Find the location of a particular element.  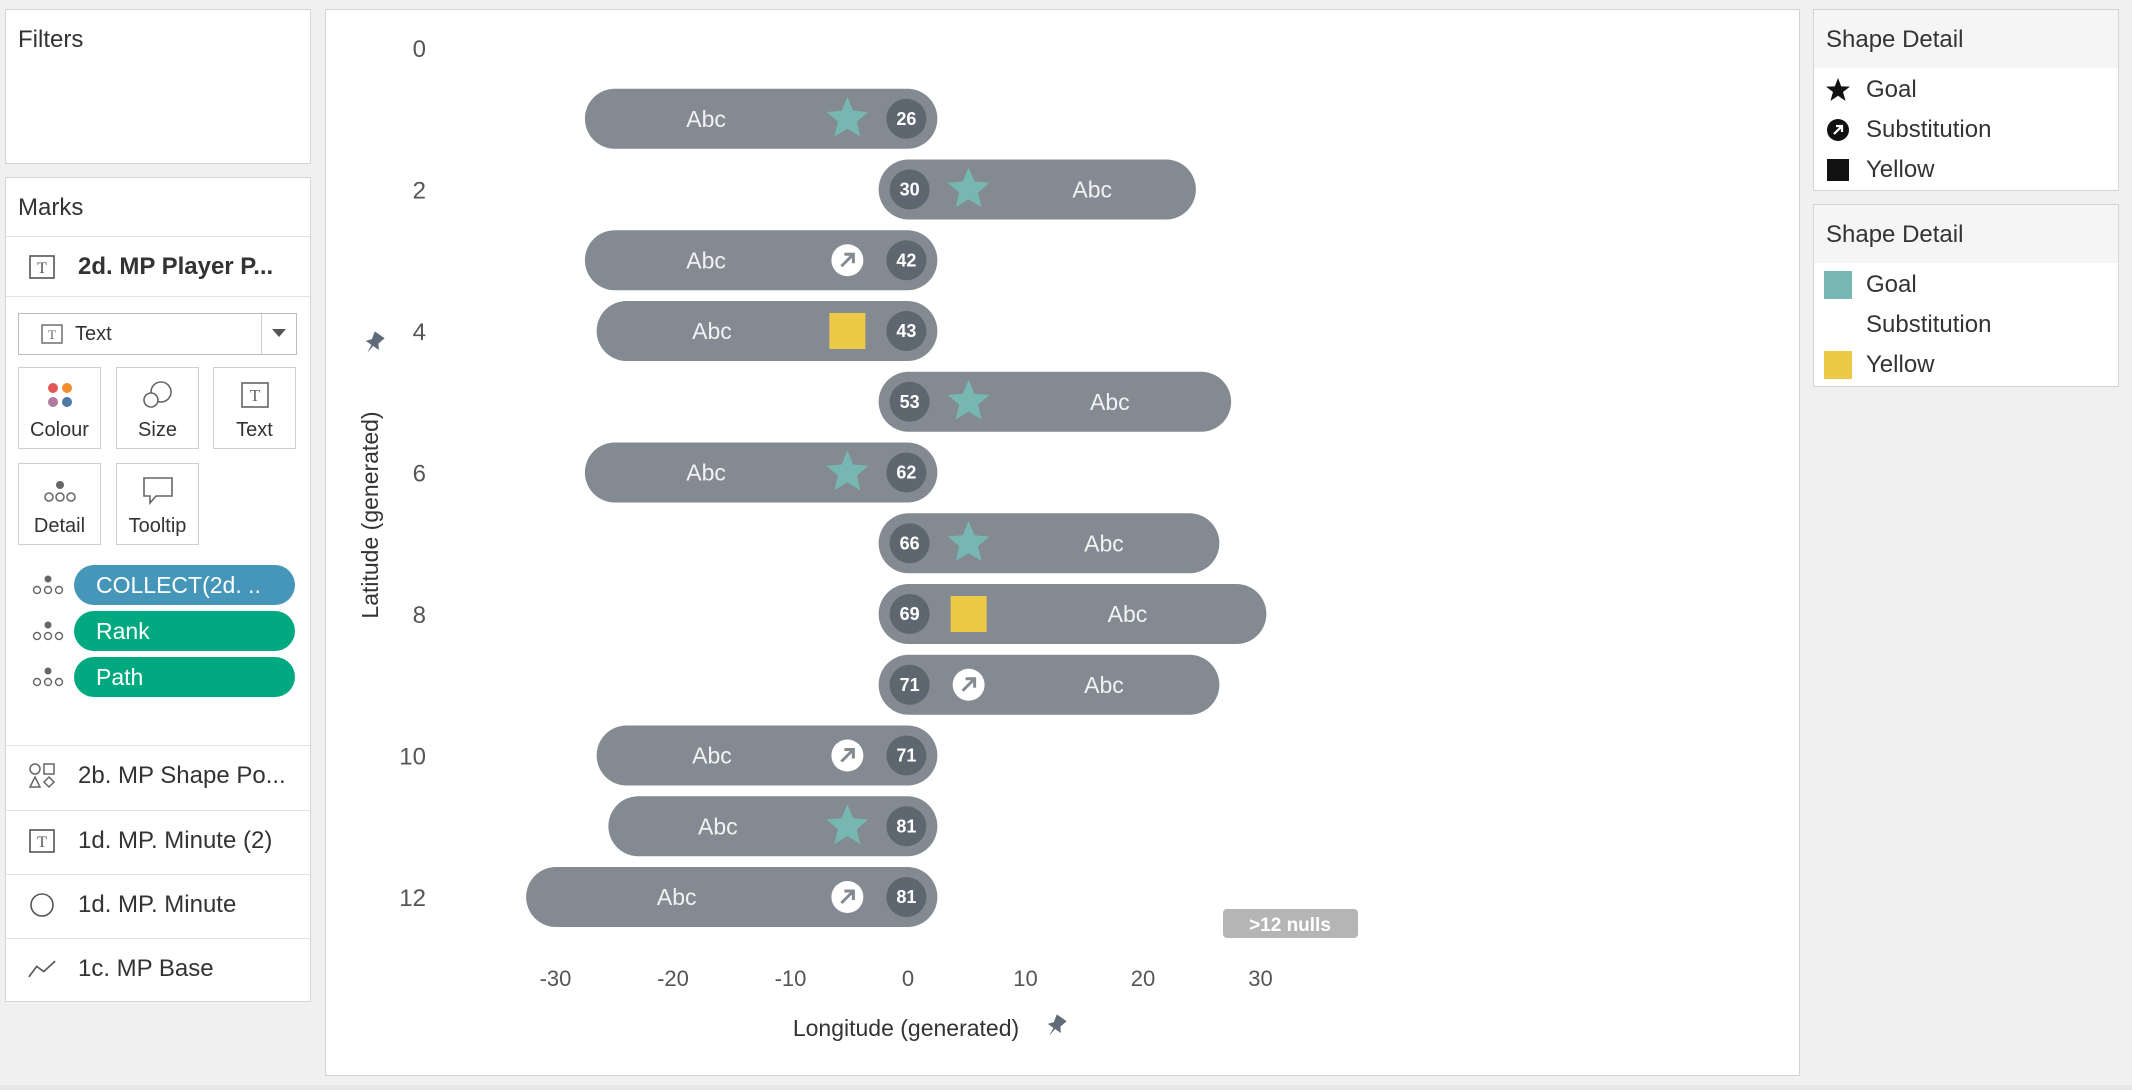

colour-legend: Shape Detail Goal Substitution Yellow is located at coordinates (1966, 295).